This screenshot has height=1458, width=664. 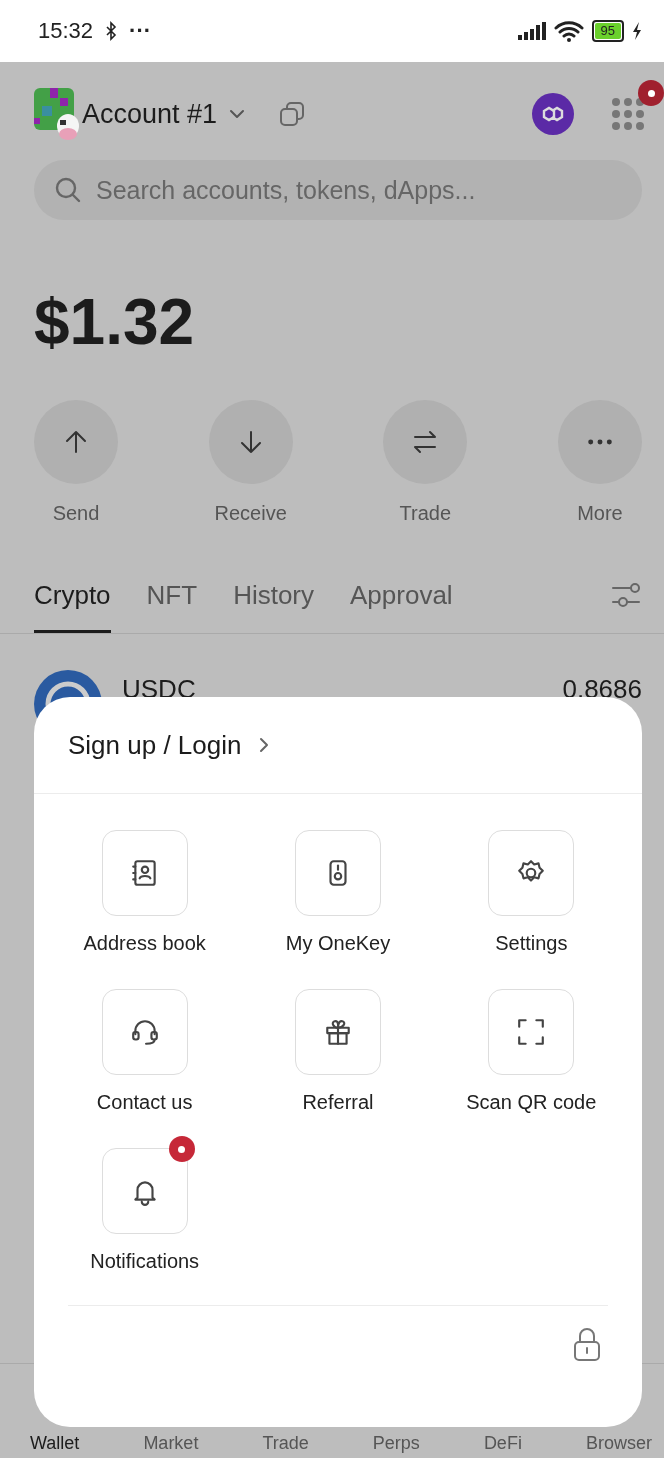 I want to click on action-label: Send, so click(x=76, y=513).